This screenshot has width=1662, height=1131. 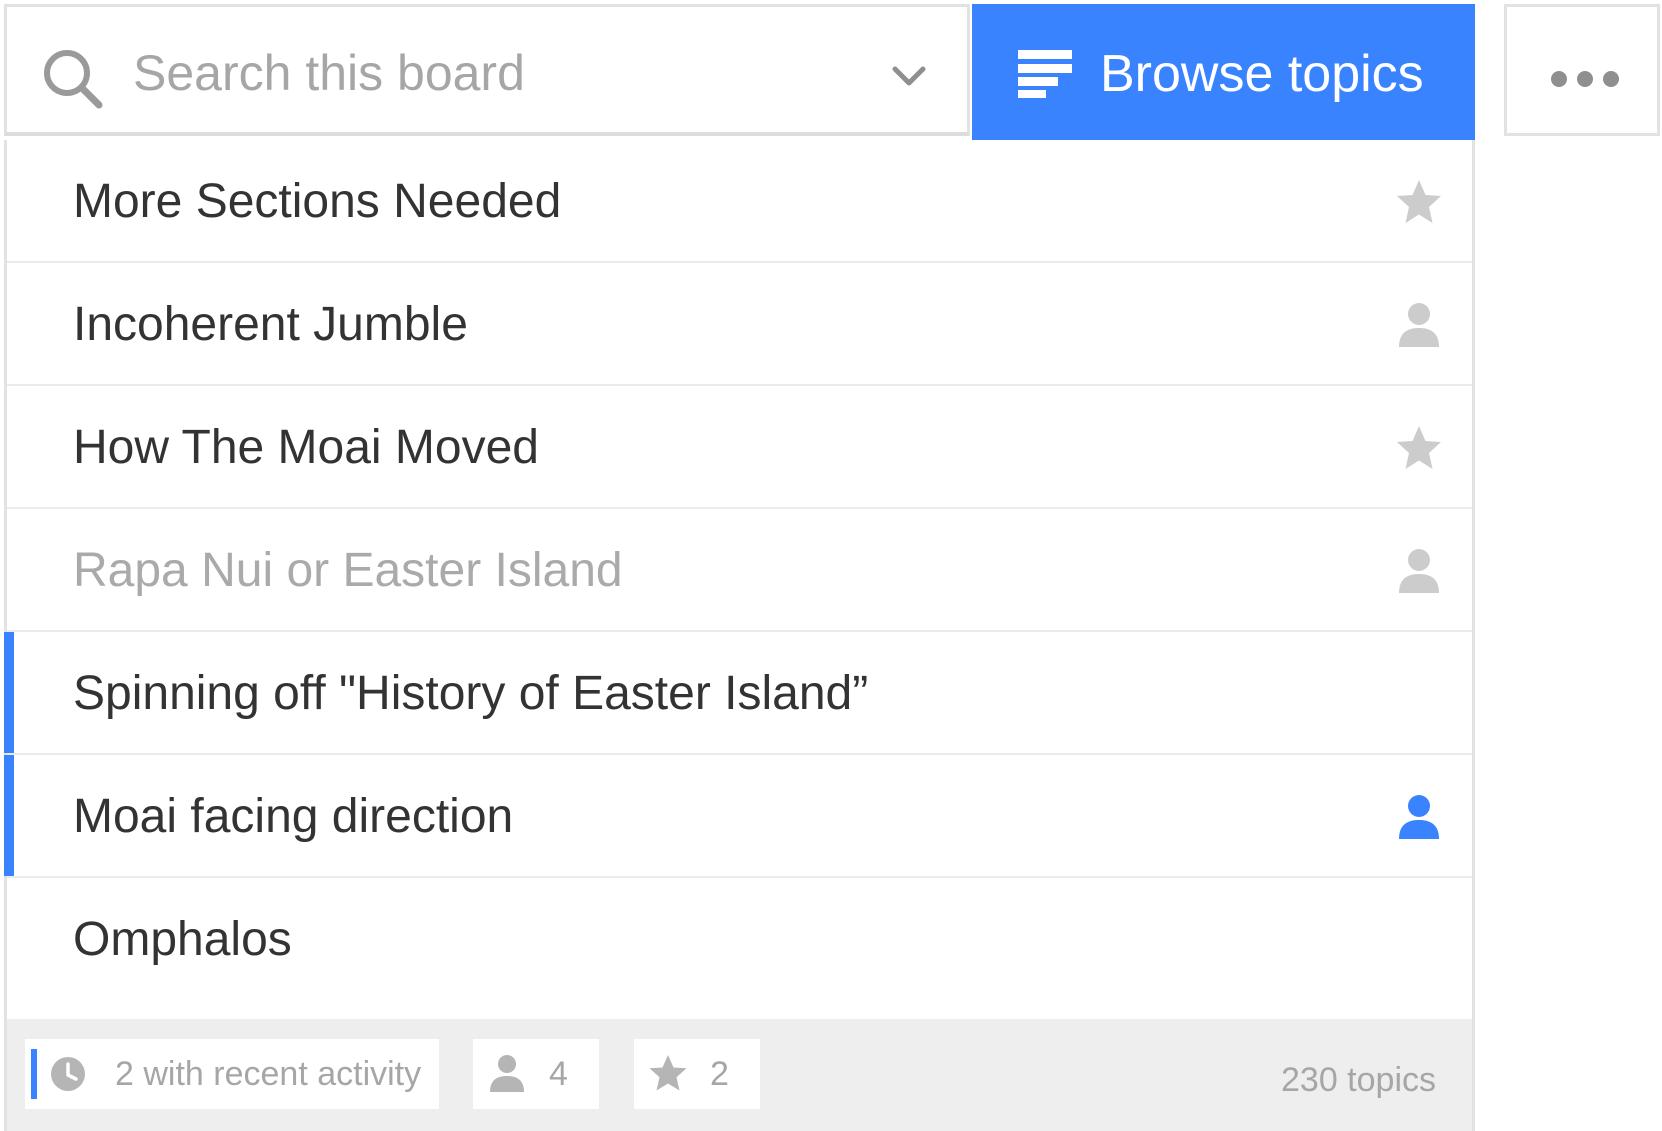 What do you see at coordinates (909, 76) in the screenshot?
I see `chevron-down-icon` at bounding box center [909, 76].